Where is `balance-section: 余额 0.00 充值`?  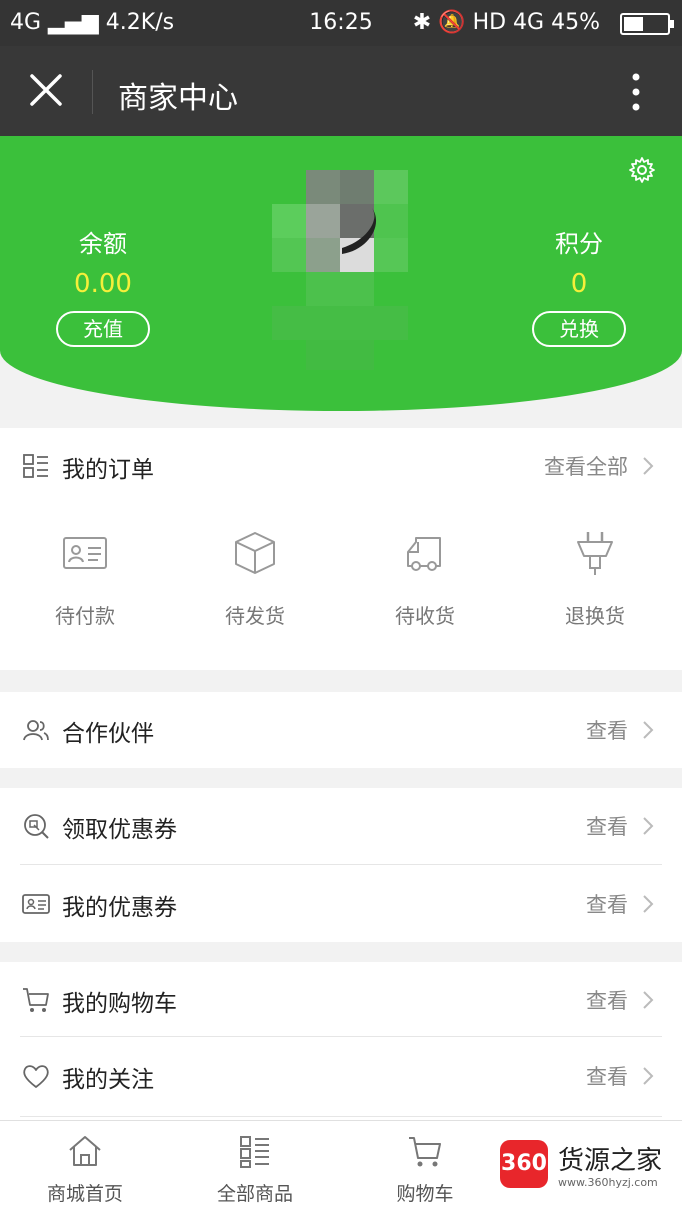 balance-section: 余额 0.00 充值 is located at coordinates (103, 285).